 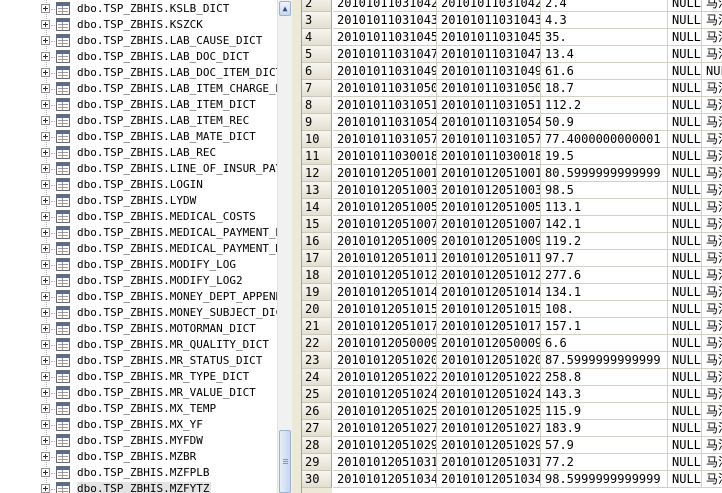 What do you see at coordinates (317, 479) in the screenshot?
I see `row-number: 30` at bounding box center [317, 479].